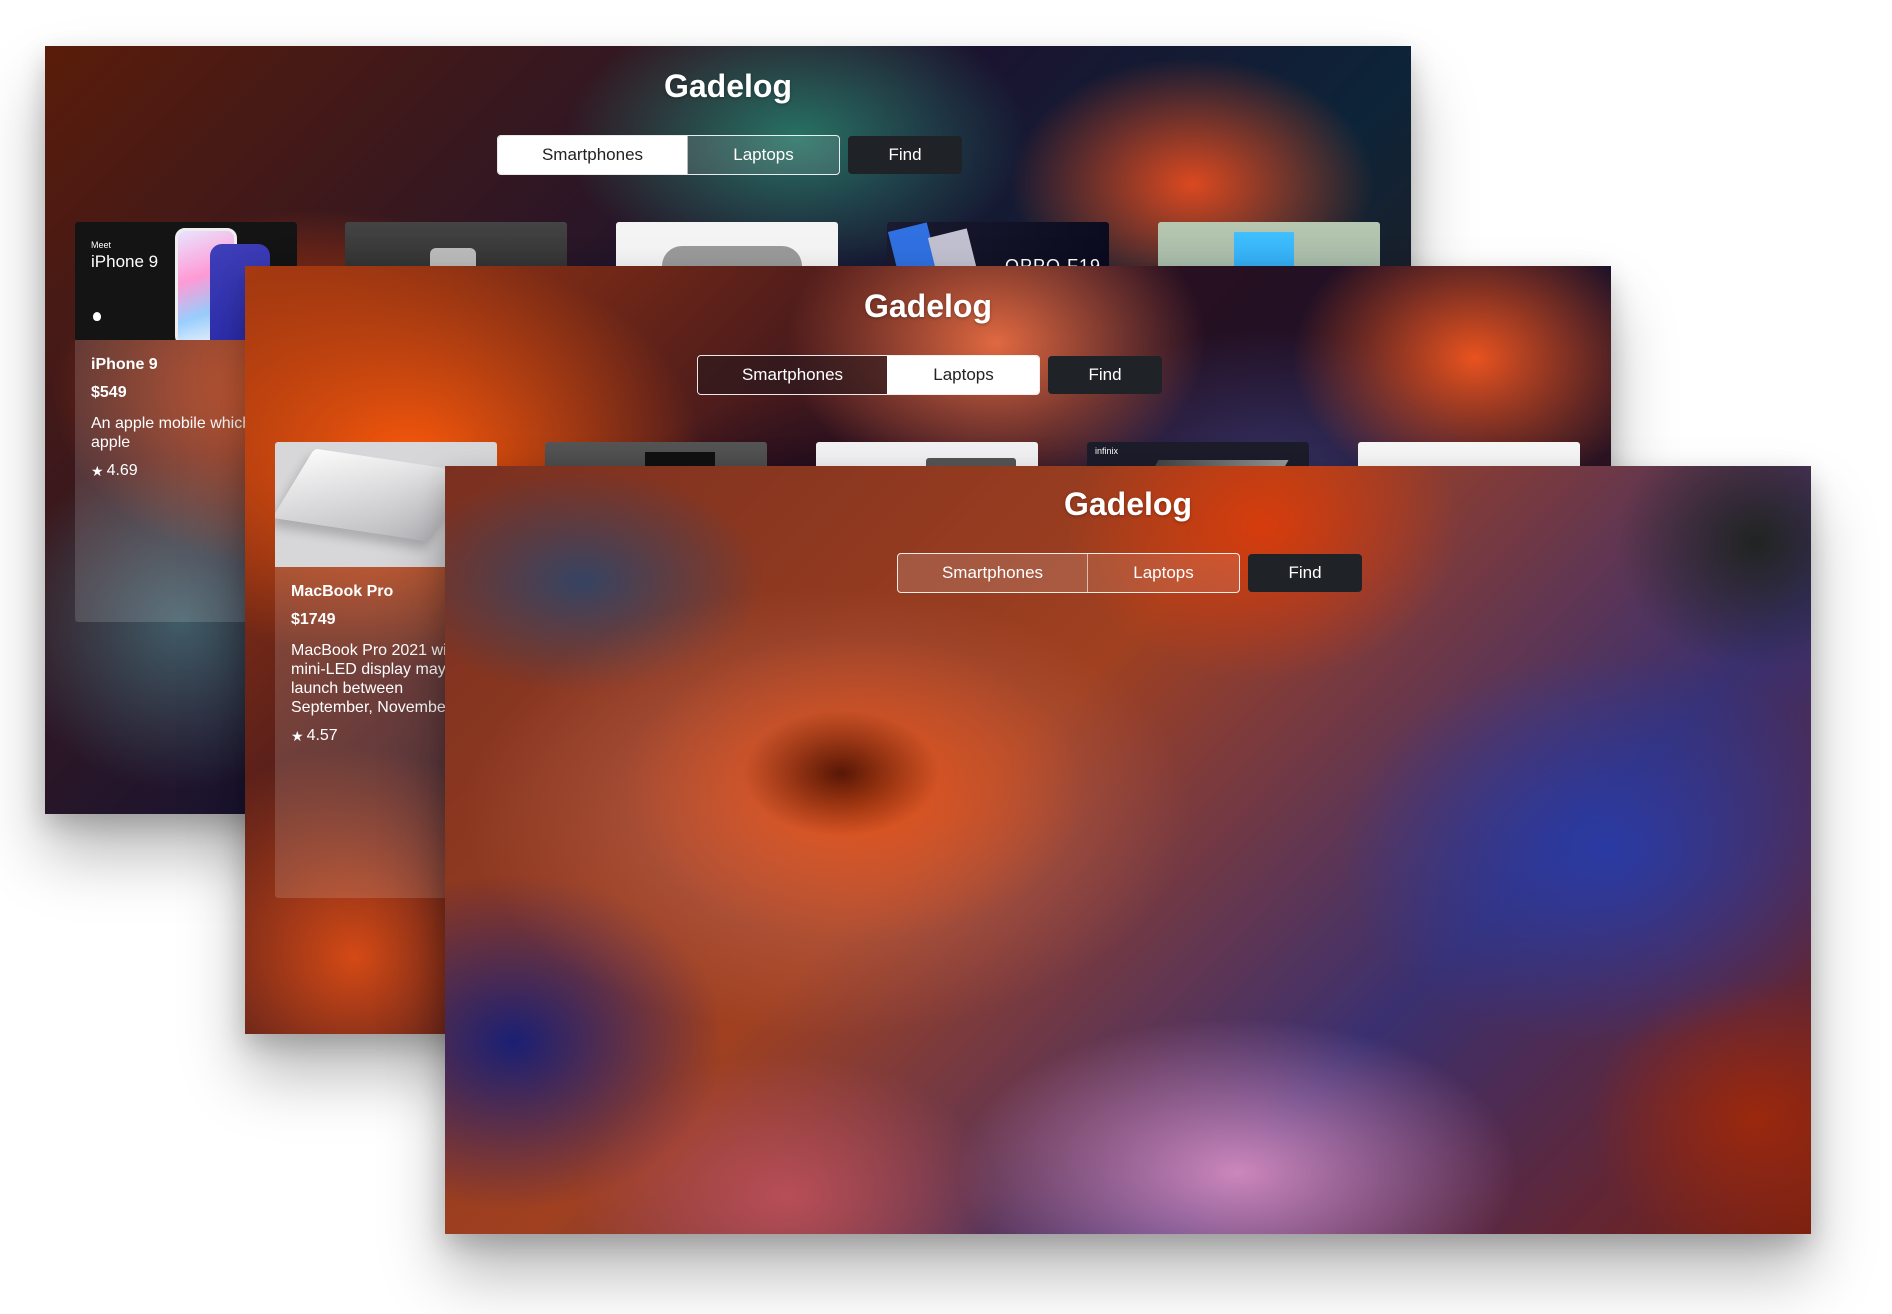 The height and width of the screenshot is (1314, 1892). Describe the element at coordinates (1107, 451) in the screenshot. I see `image-caption: infinix` at that location.